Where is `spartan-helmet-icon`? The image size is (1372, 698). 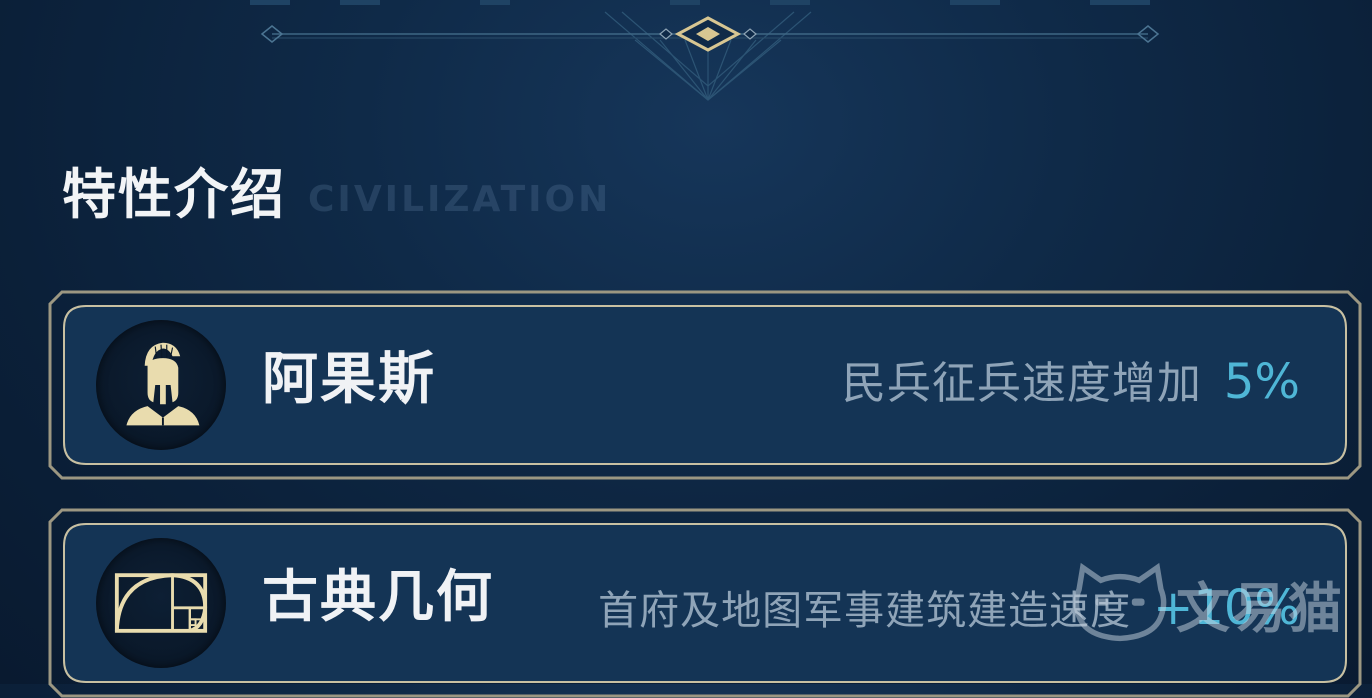
spartan-helmet-icon is located at coordinates (163, 384).